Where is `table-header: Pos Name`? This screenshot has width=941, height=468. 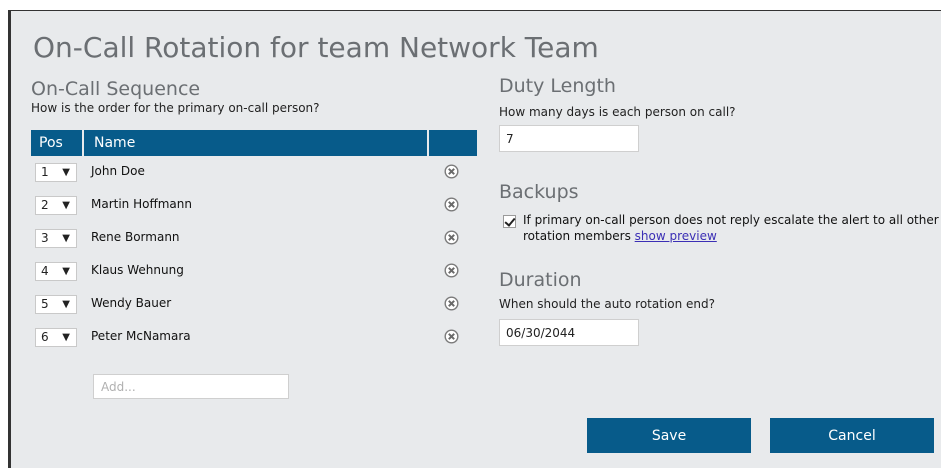 table-header: Pos Name is located at coordinates (254, 143).